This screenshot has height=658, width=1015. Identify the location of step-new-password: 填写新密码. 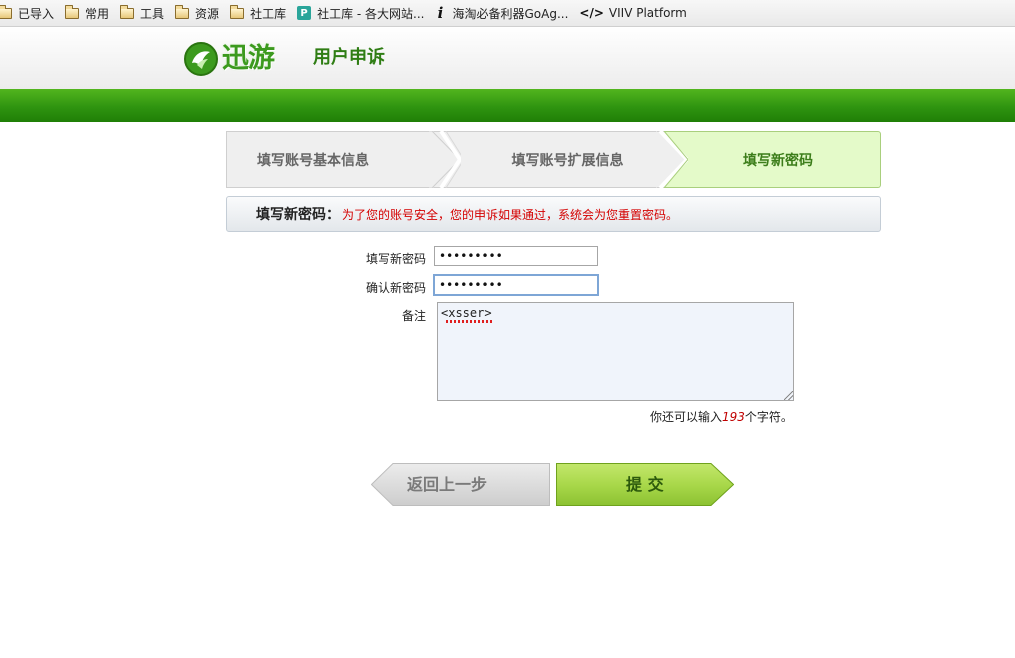
(778, 159).